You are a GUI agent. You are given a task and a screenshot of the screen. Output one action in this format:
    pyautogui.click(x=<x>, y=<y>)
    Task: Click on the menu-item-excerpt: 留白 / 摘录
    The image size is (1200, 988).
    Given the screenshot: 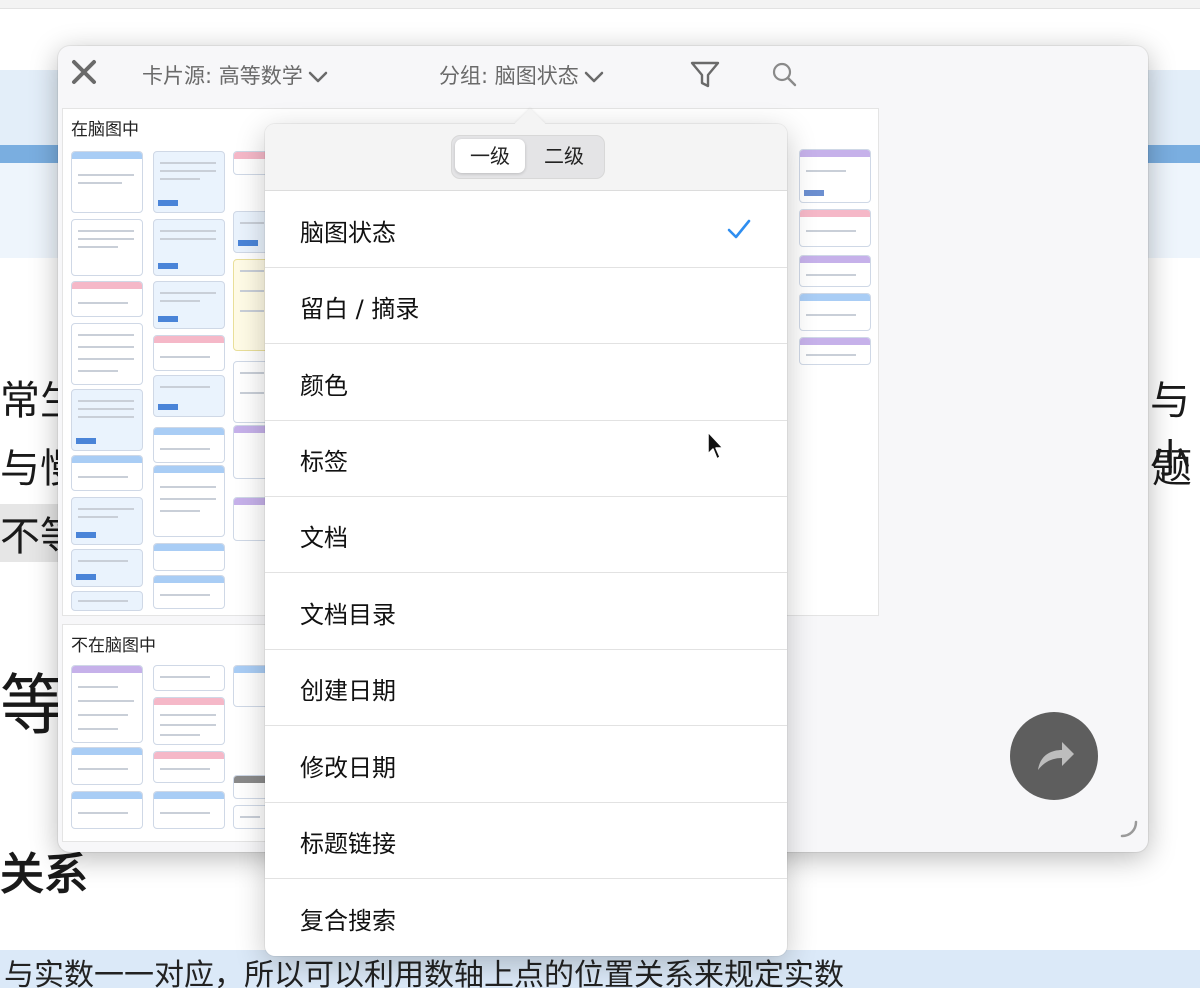 What is the action you would take?
    pyautogui.click(x=526, y=305)
    